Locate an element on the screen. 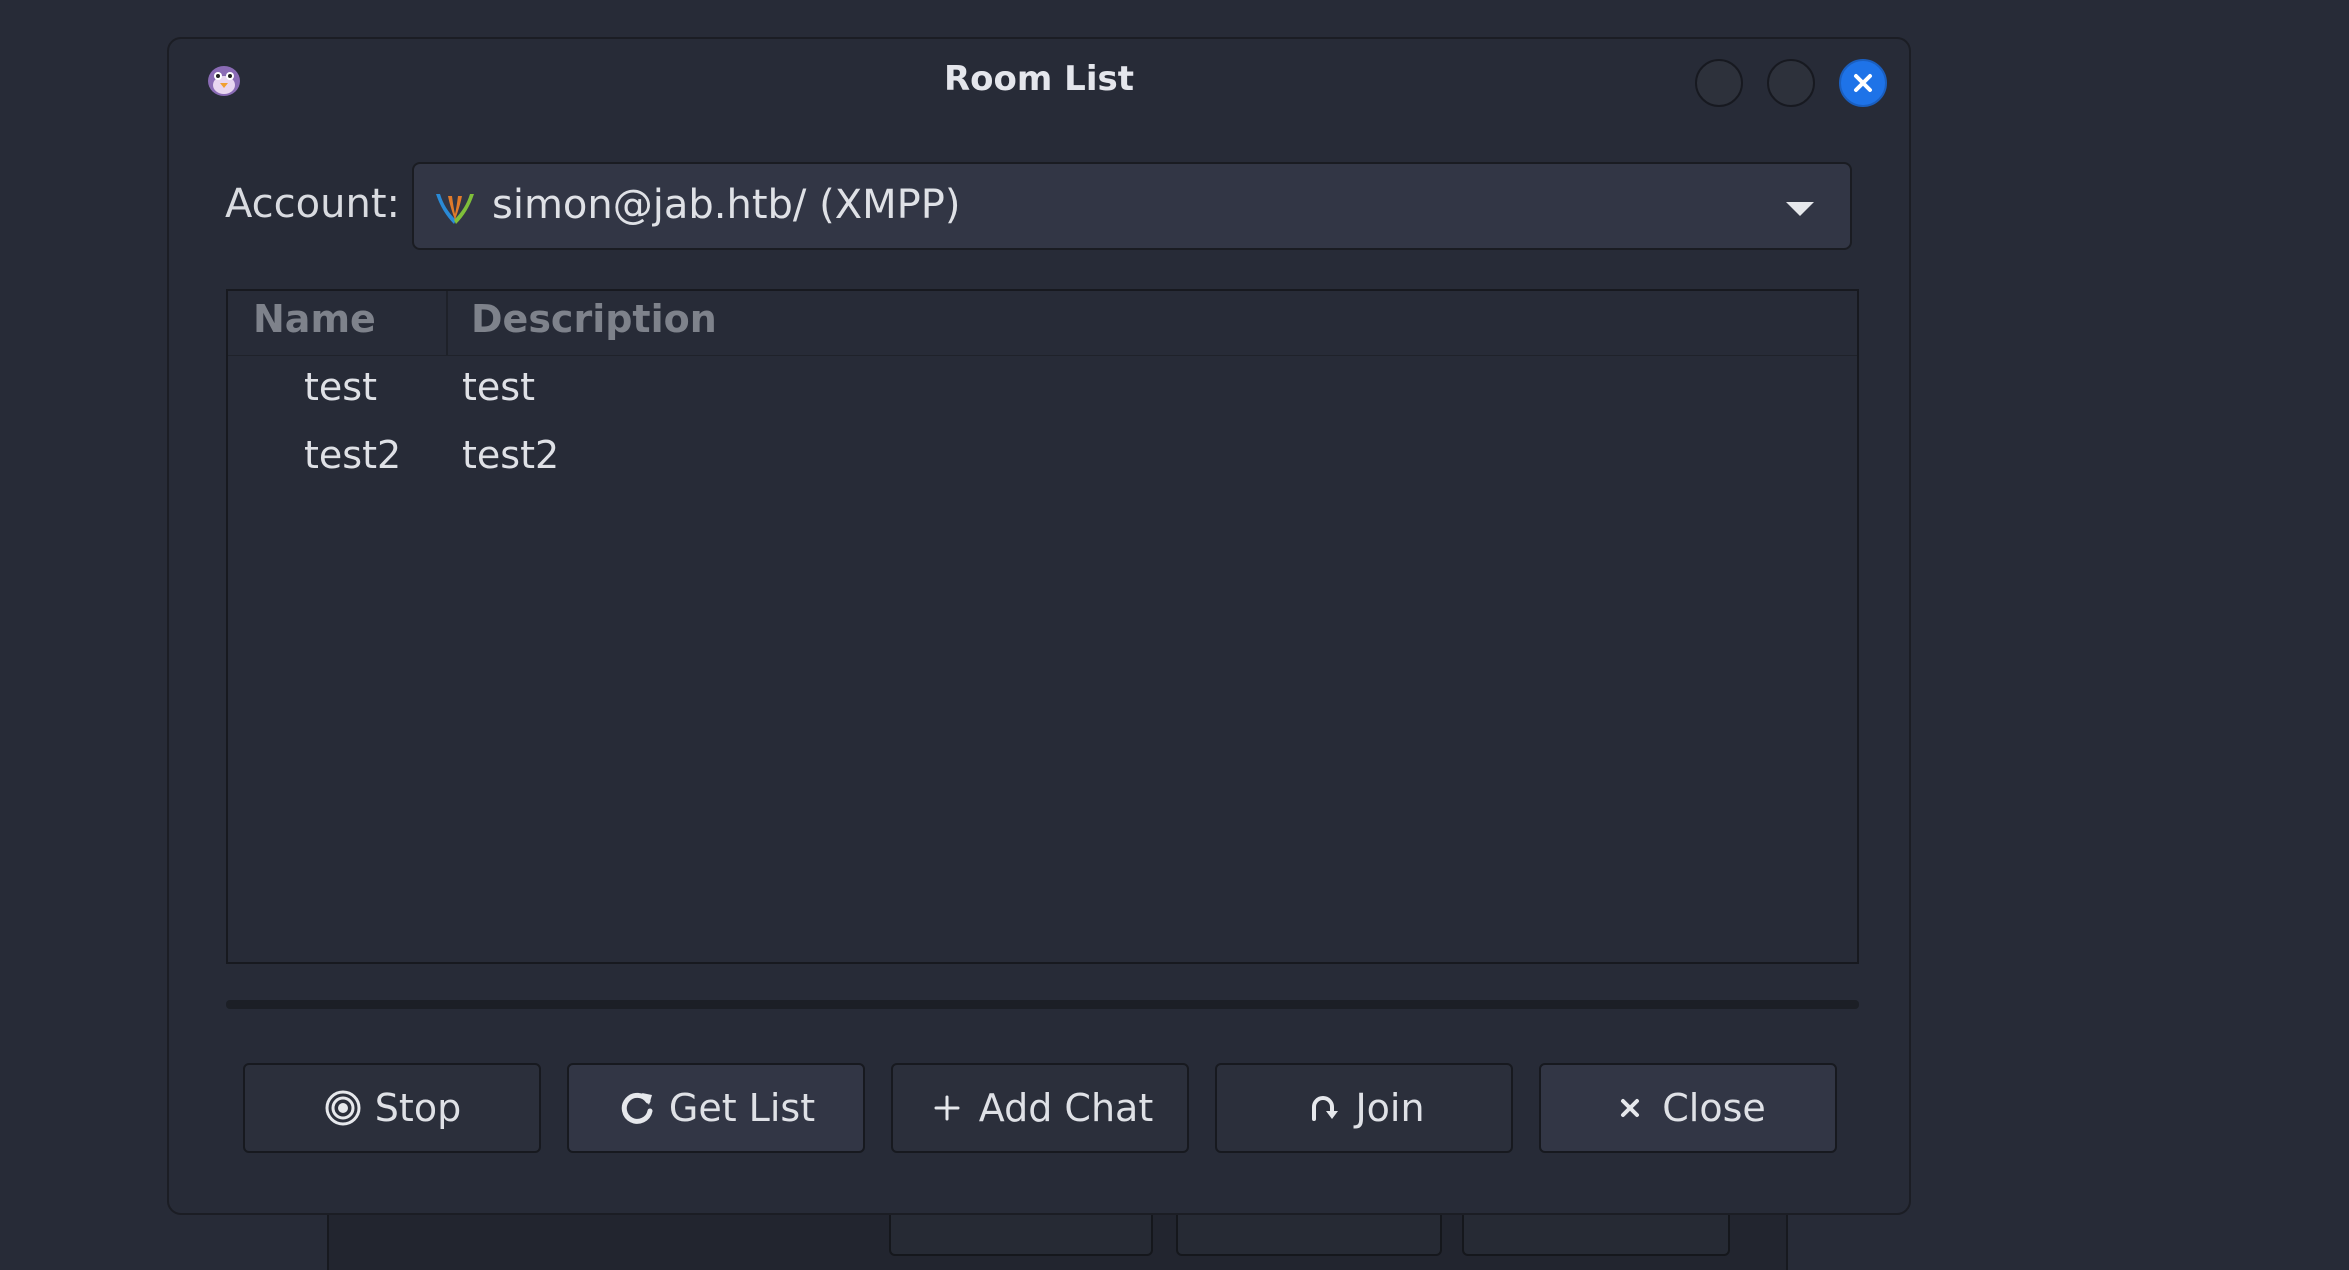  add-chat-label: Add Chat is located at coordinates (1066, 1108).